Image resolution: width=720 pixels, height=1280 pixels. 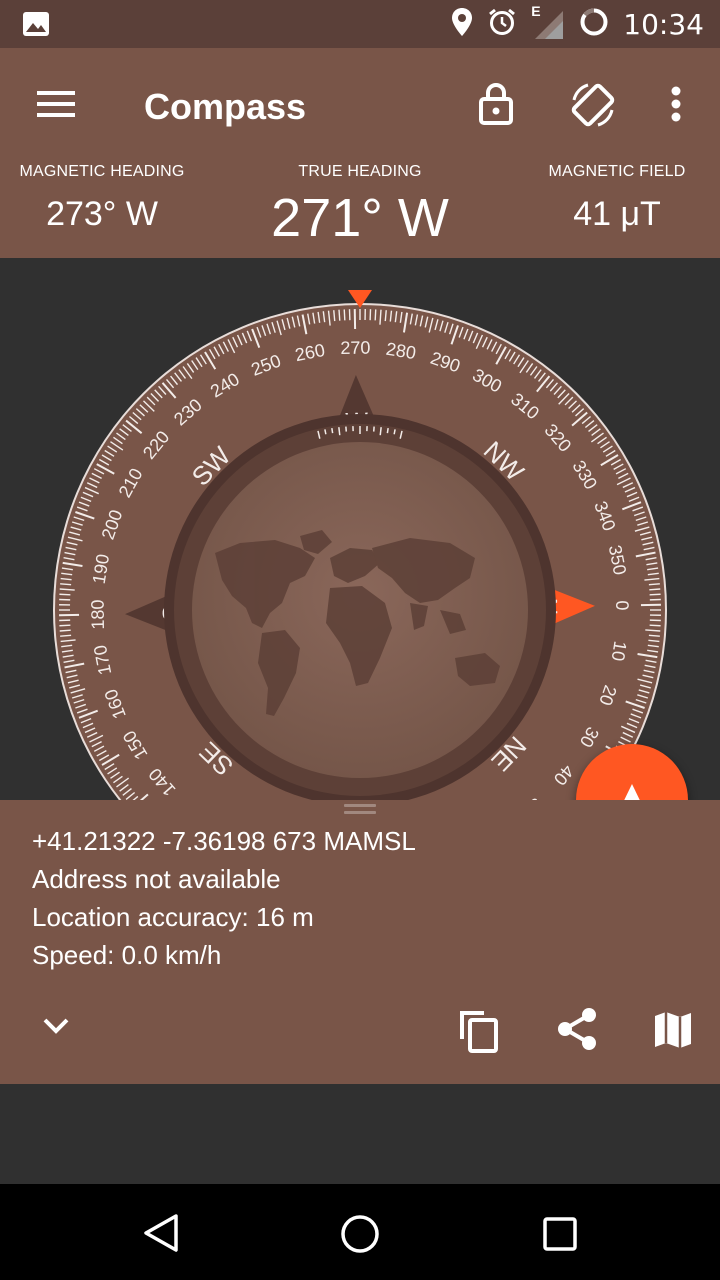 What do you see at coordinates (462, 24) in the screenshot?
I see `location-pin-icon` at bounding box center [462, 24].